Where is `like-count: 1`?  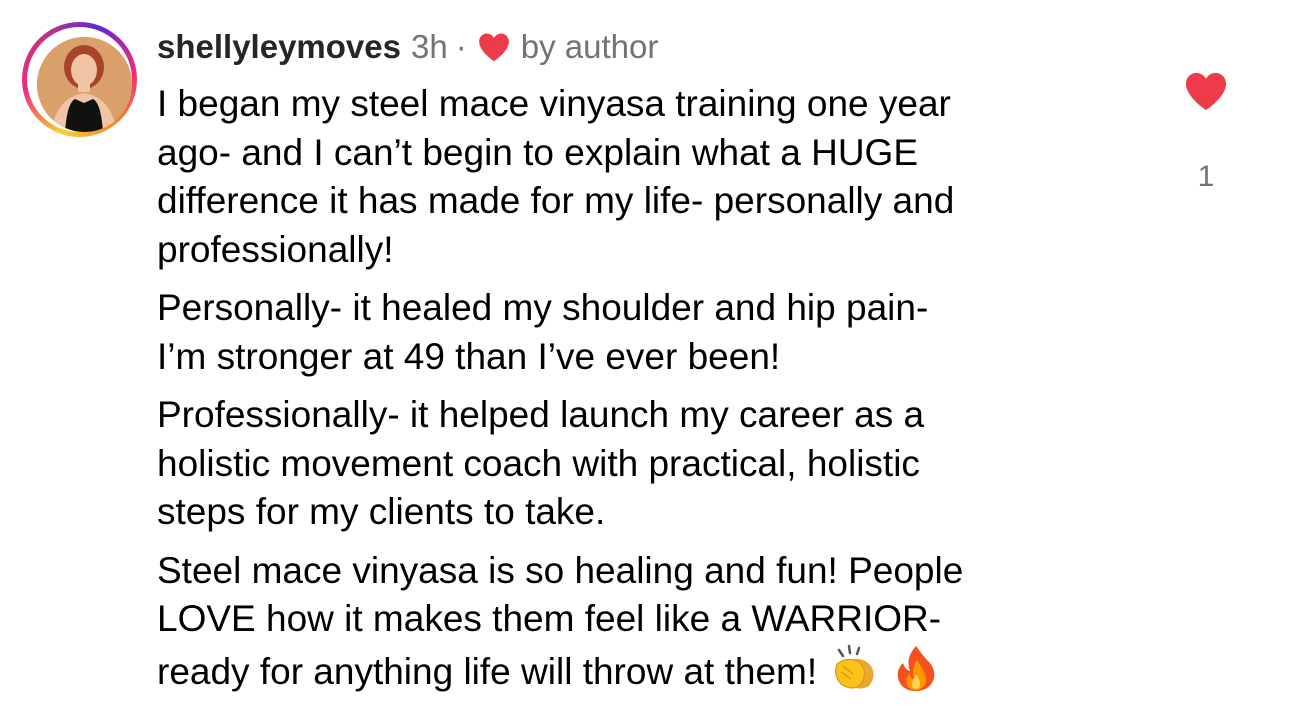
like-count: 1 is located at coordinates (1206, 177).